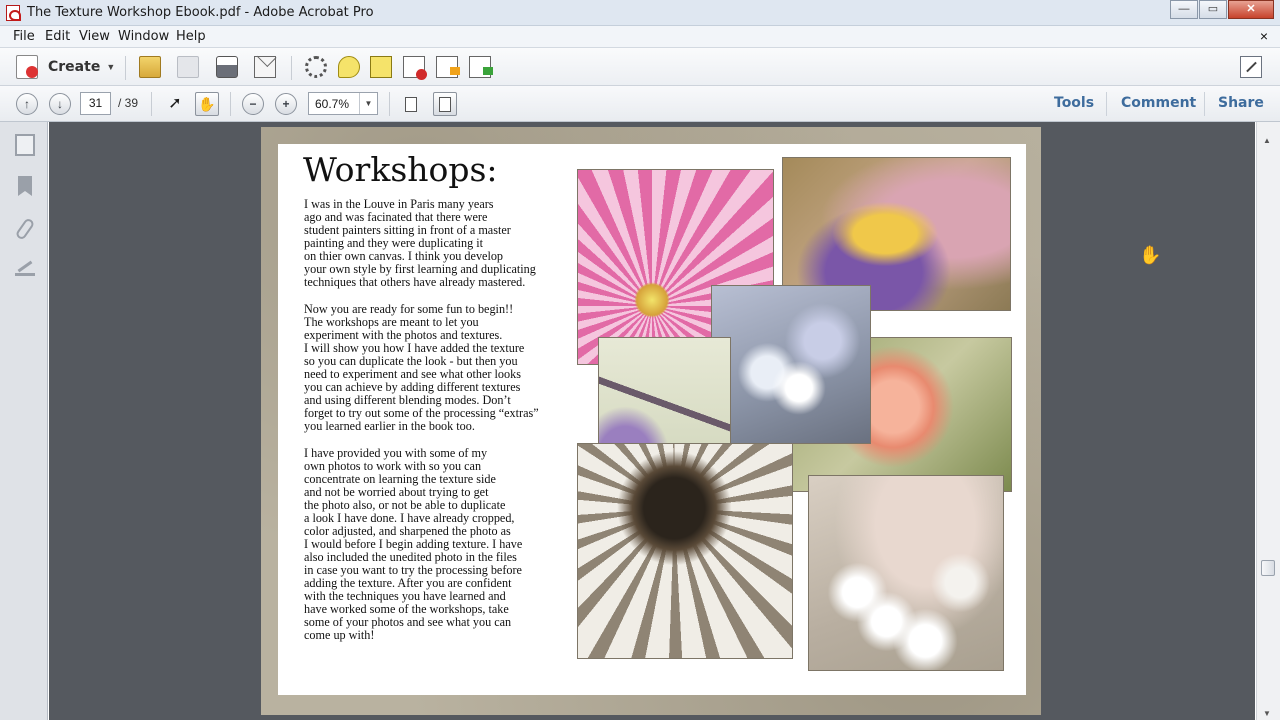  I want to click on scroll-down-arrow-icon: ▼, so click(1267, 713).